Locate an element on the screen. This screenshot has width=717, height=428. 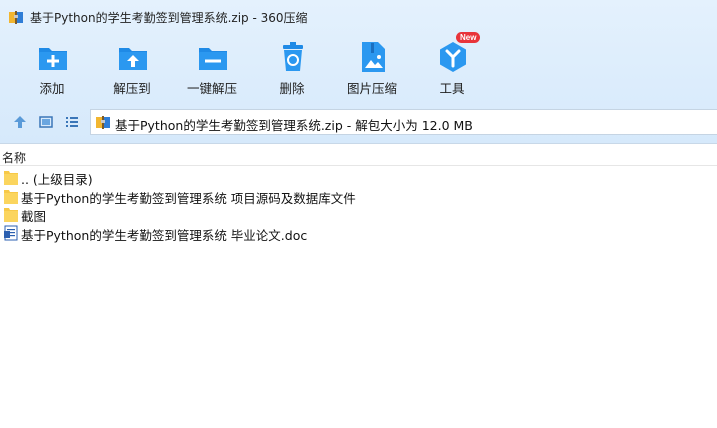
column-header-name: 名称 is located at coordinates (14, 157).